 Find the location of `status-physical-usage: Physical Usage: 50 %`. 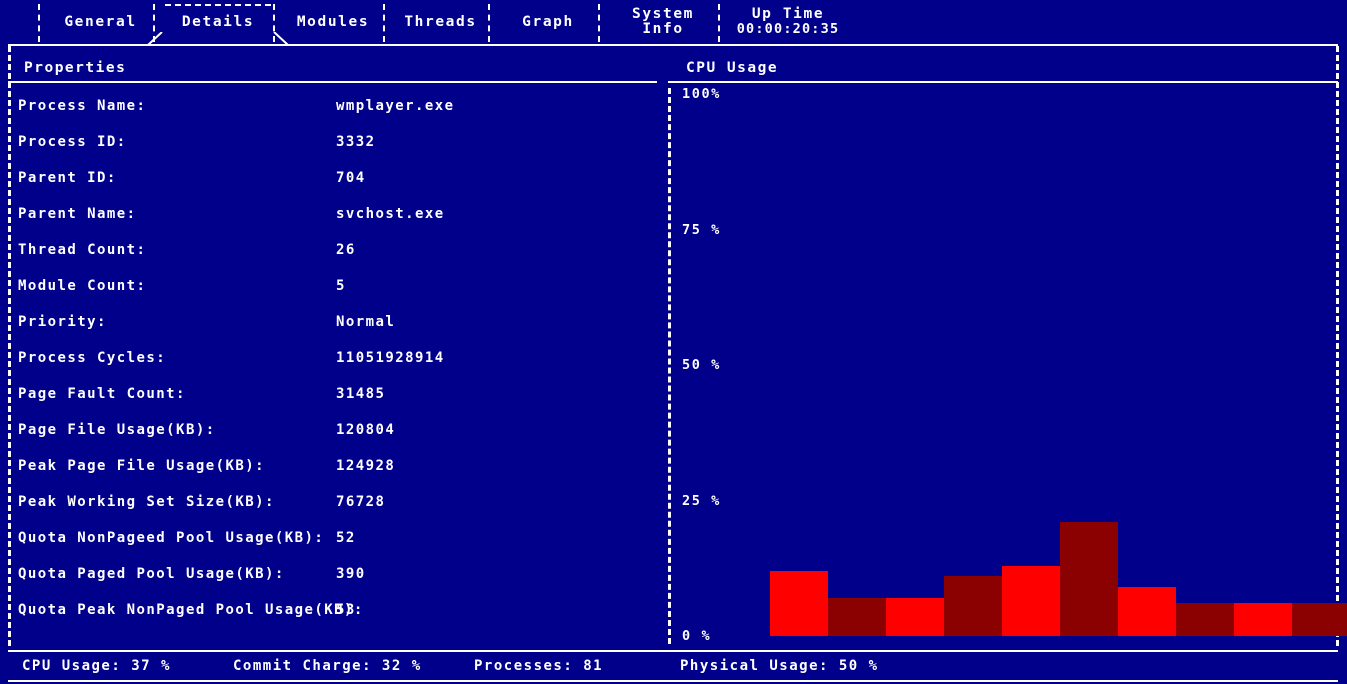

status-physical-usage: Physical Usage: 50 % is located at coordinates (779, 666).